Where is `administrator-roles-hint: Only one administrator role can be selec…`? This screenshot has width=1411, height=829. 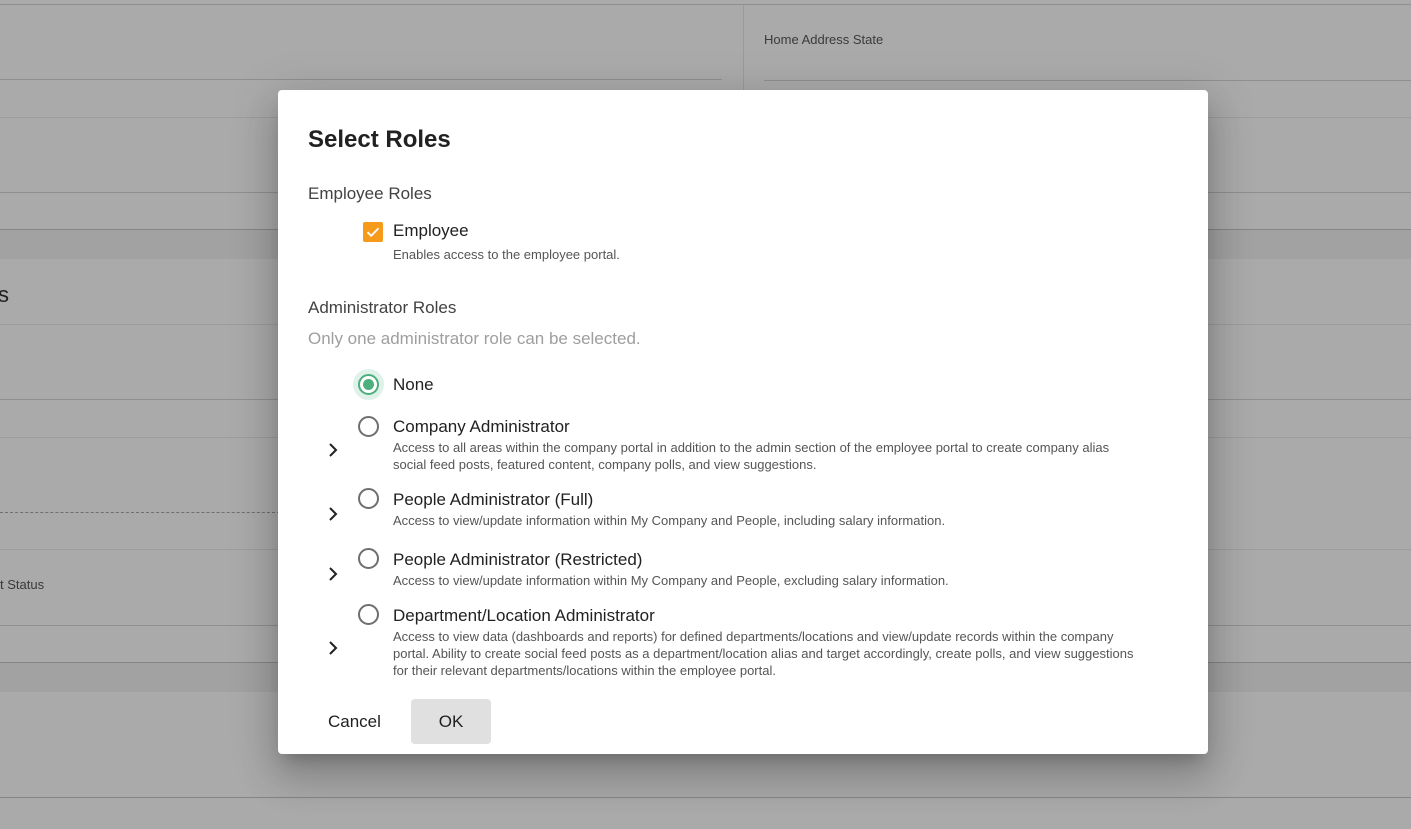 administrator-roles-hint: Only one administrator role can be selec… is located at coordinates (474, 338).